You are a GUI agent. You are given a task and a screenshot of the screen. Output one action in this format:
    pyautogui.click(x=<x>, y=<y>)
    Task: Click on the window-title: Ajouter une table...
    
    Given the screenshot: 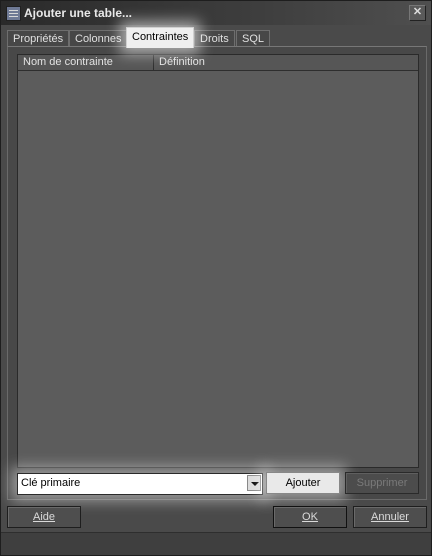 What is the action you would take?
    pyautogui.click(x=78, y=13)
    